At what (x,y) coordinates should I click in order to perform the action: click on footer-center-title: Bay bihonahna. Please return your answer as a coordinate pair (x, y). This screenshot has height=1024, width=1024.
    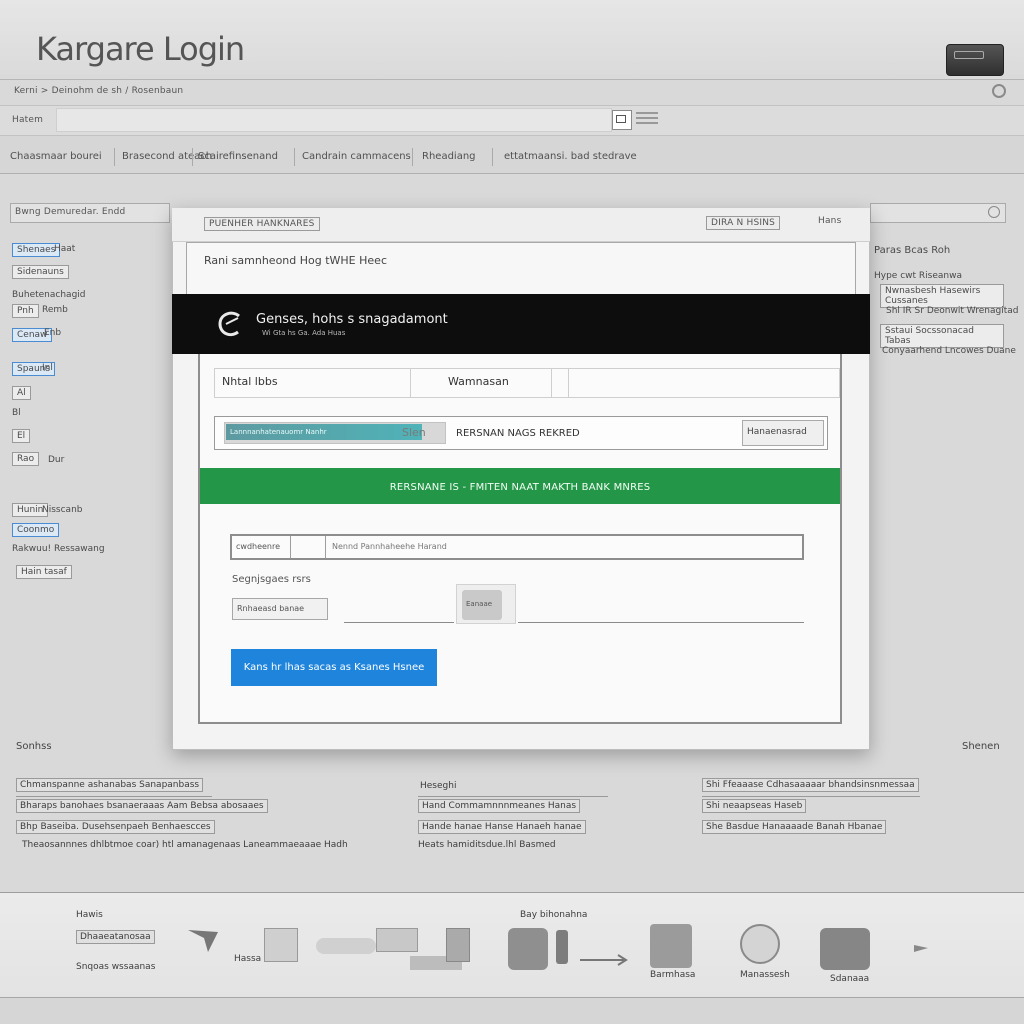
    Looking at the image, I should click on (554, 915).